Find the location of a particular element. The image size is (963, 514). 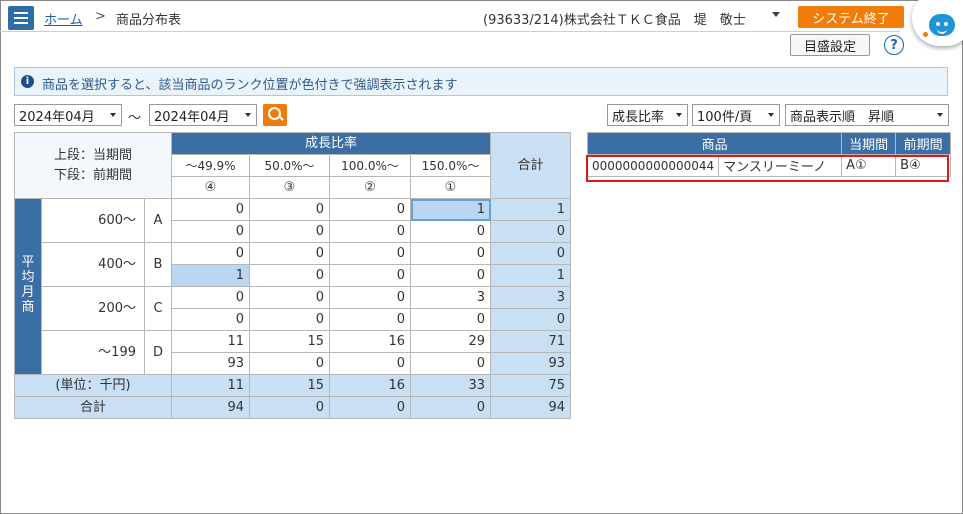

breadcrumb-home-link: ホーム is located at coordinates (63, 18).